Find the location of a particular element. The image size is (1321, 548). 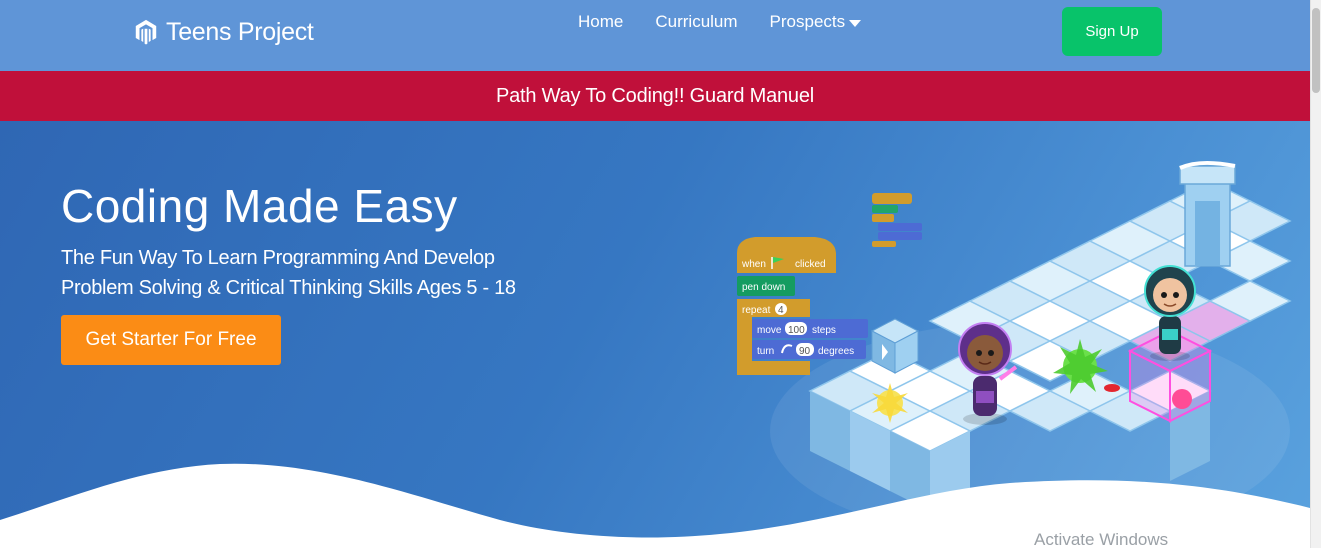

scrollbar-thumb is located at coordinates (1316, 50).